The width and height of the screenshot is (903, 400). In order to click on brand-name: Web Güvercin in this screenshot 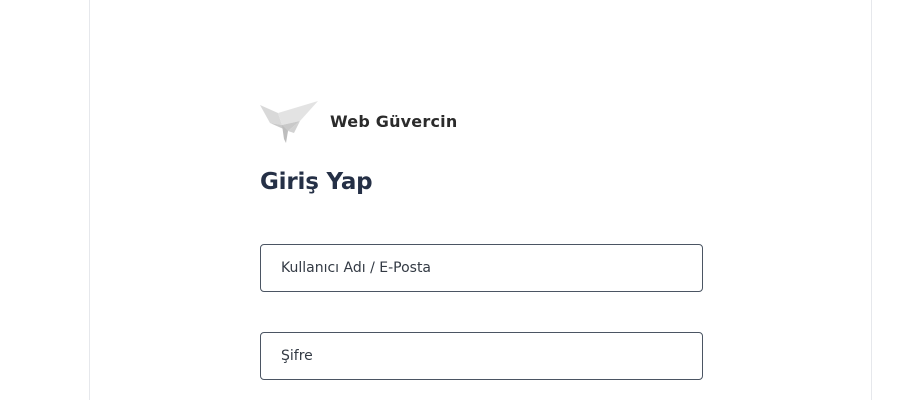, I will do `click(394, 121)`.